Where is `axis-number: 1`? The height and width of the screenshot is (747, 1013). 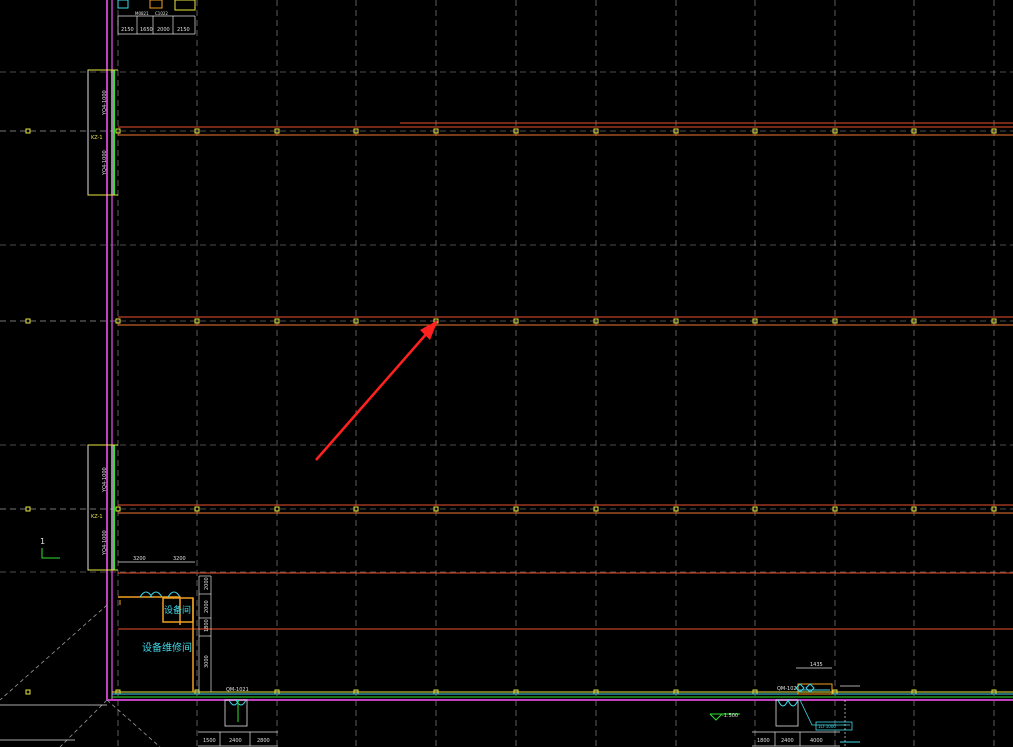
axis-number: 1 is located at coordinates (42, 541).